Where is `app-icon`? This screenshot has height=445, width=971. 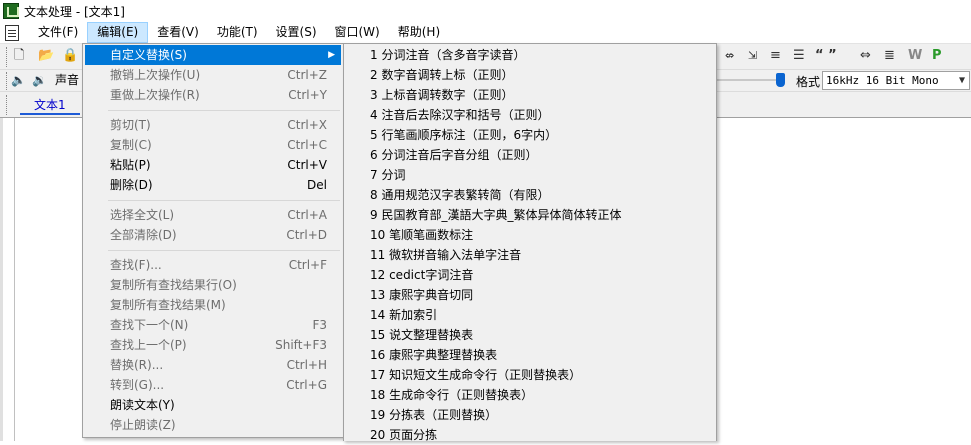
app-icon is located at coordinates (11, 11).